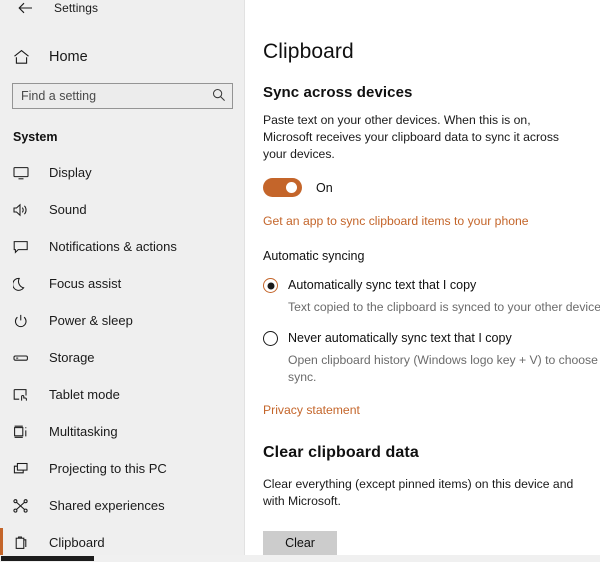 The height and width of the screenshot is (562, 600). I want to click on sidebar-item-label: Storage, so click(72, 357).